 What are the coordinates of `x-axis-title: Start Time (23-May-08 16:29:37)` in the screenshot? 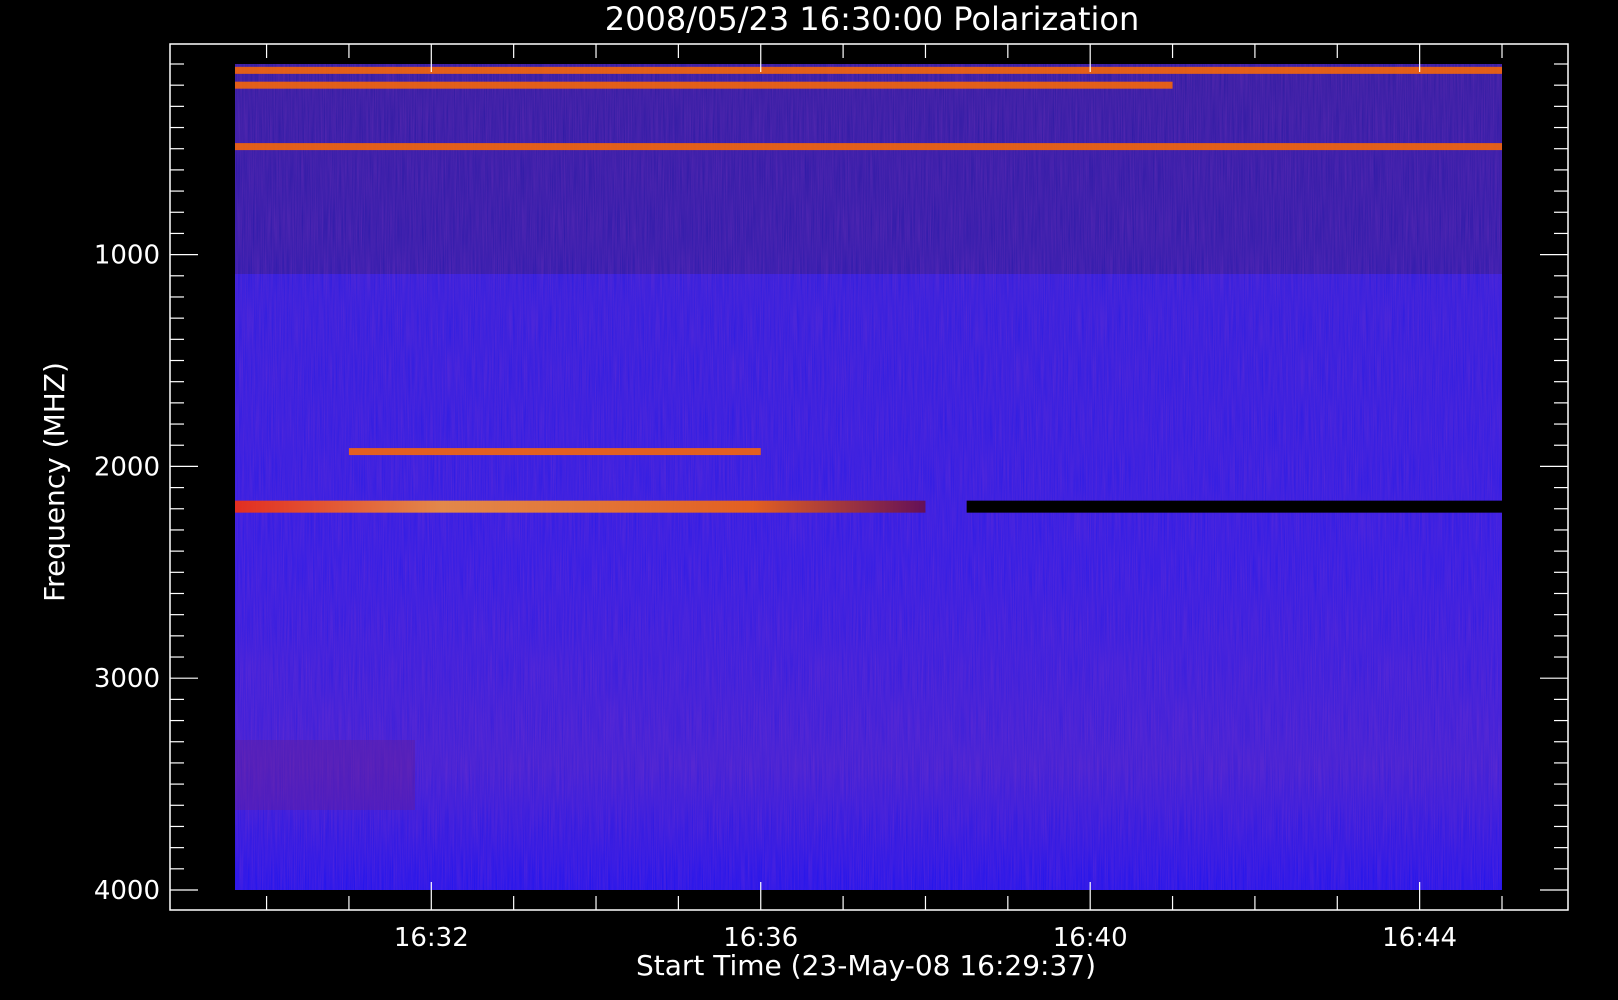 It's located at (866, 965).